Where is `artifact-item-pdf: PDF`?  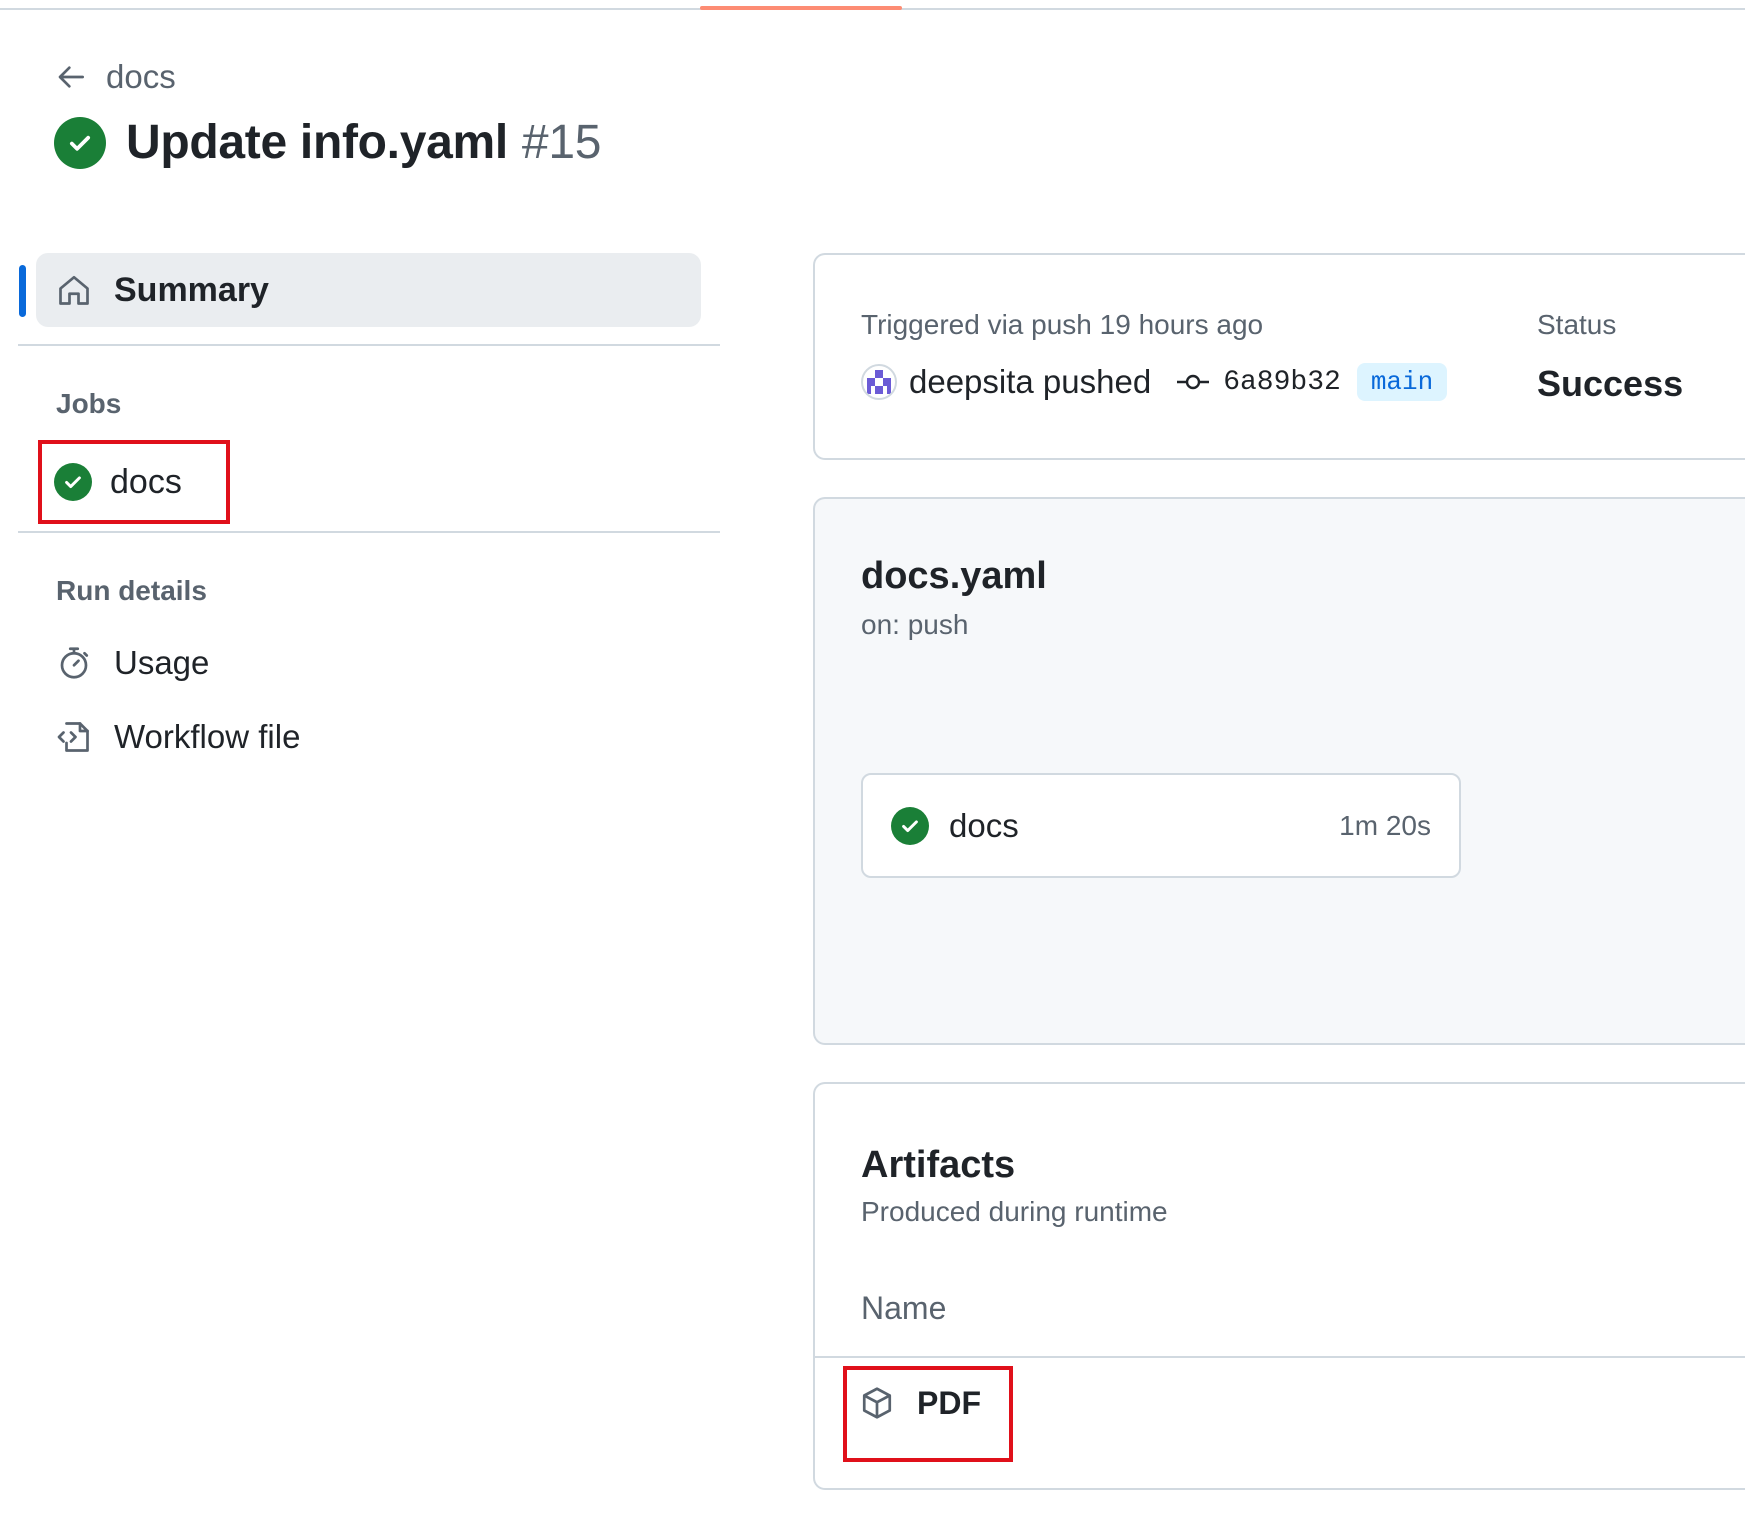
artifact-item-pdf: PDF is located at coordinates (920, 1403).